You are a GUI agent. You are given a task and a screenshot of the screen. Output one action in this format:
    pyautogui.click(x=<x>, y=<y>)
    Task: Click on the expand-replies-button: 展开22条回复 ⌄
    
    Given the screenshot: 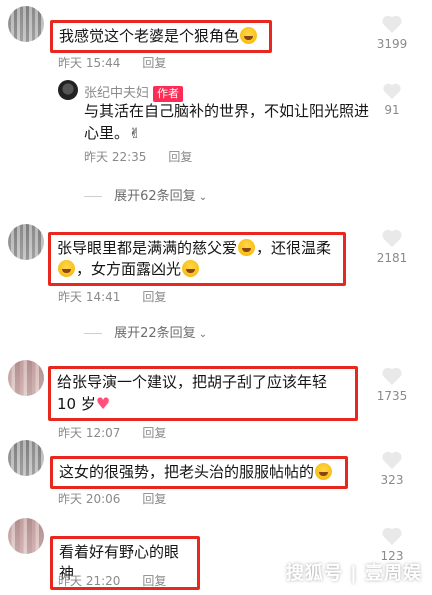 What is the action you would take?
    pyautogui.click(x=145, y=331)
    